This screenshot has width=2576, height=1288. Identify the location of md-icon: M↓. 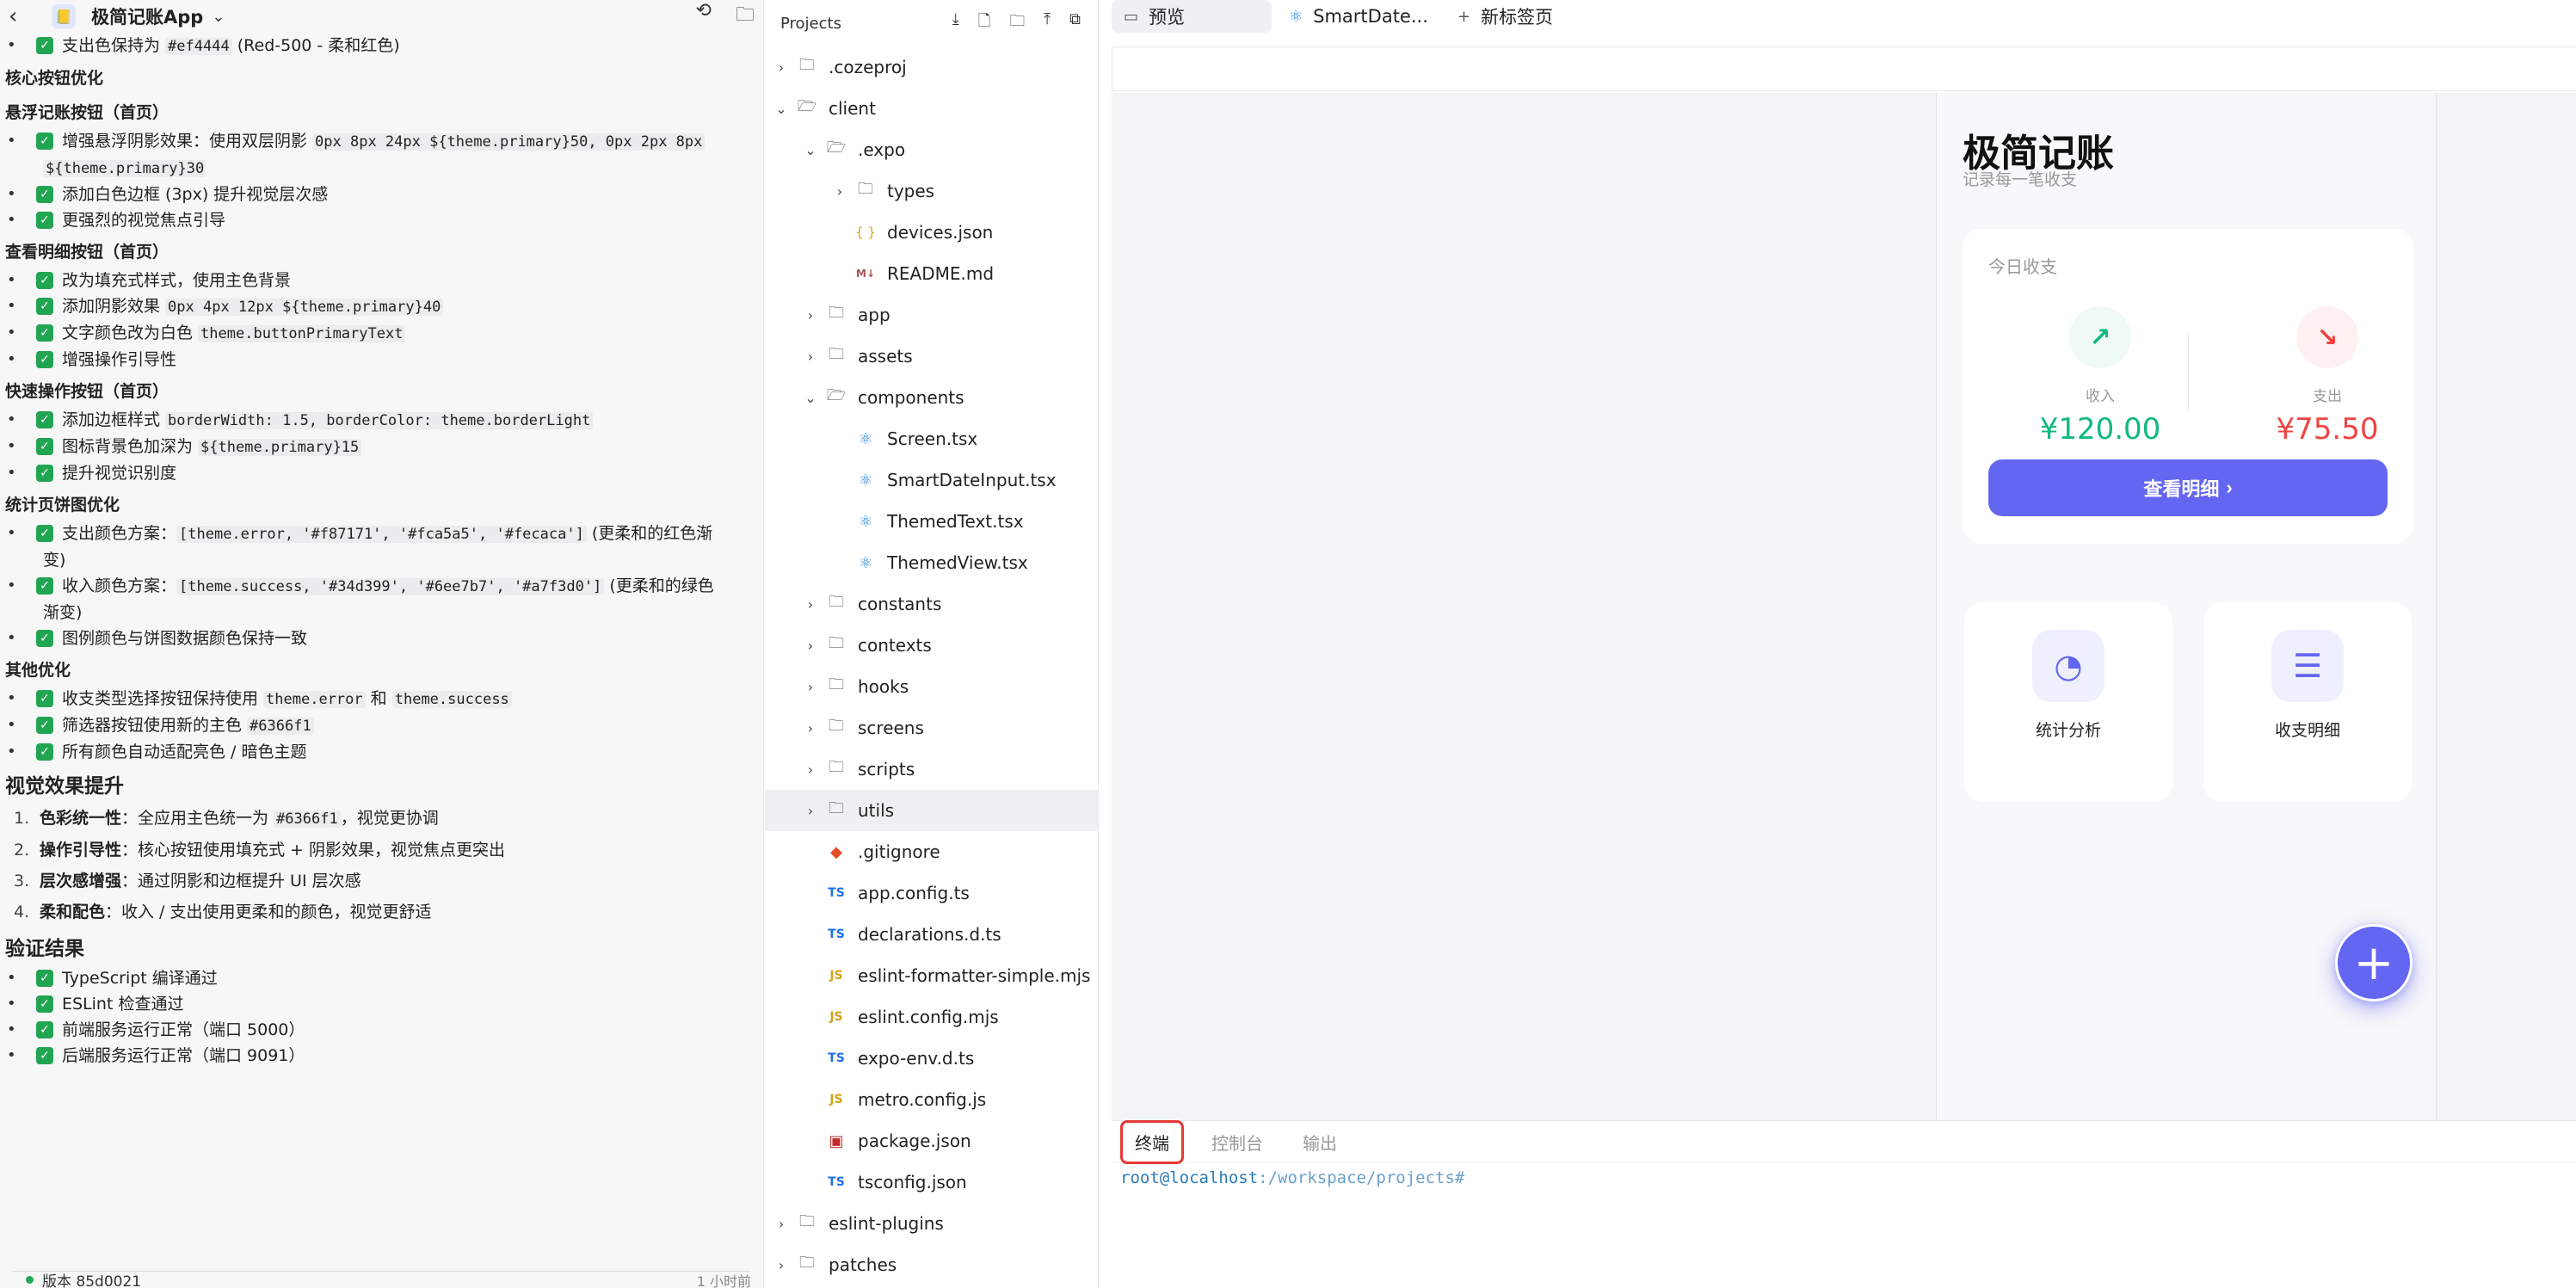
(865, 274).